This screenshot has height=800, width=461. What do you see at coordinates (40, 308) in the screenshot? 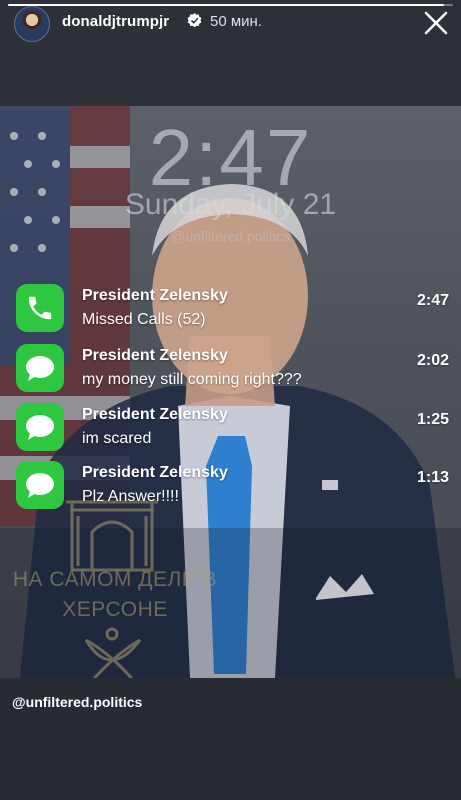
I see `phone-icon` at bounding box center [40, 308].